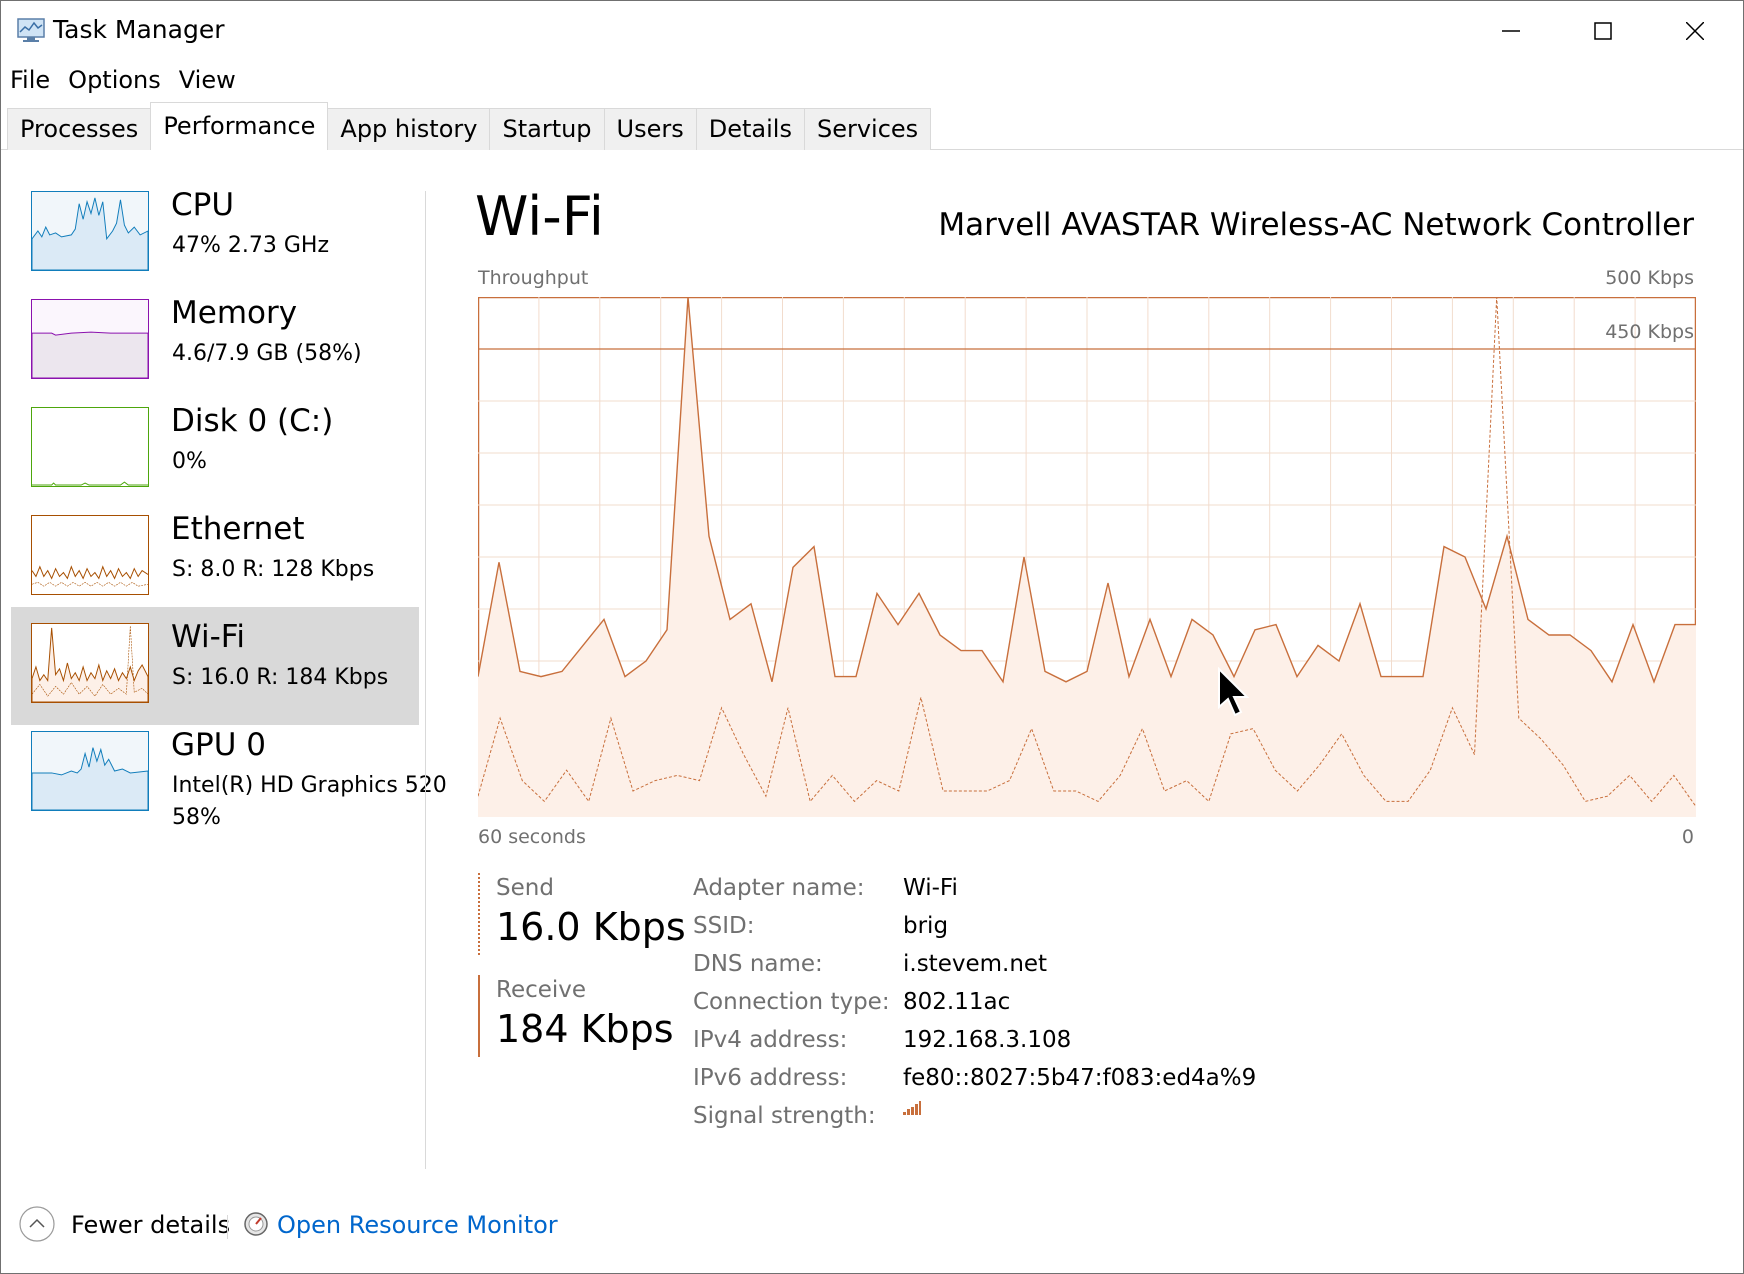  I want to click on detail-row-dns-name: DNS name: i.stevem.net, so click(1143, 970).